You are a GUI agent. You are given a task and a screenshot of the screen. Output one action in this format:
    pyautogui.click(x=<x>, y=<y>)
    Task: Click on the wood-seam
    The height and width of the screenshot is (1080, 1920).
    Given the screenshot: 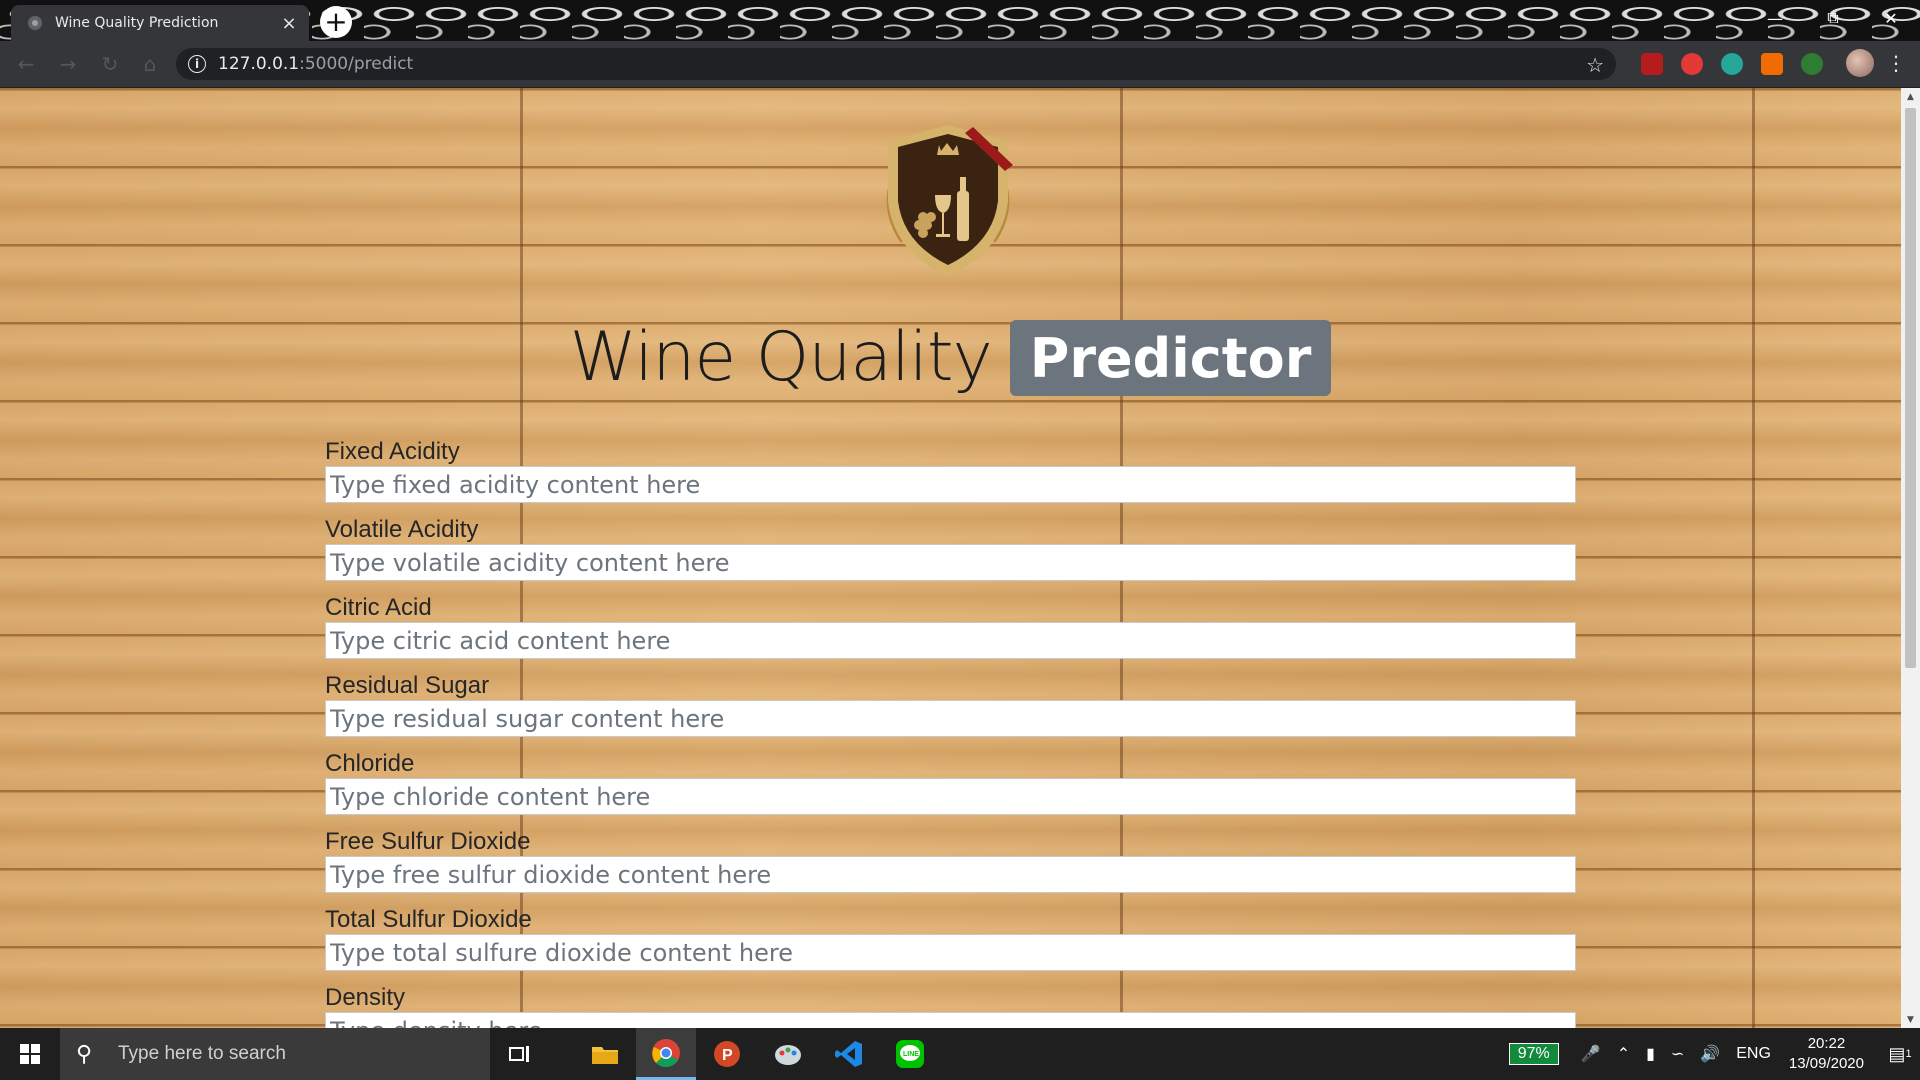 What is the action you would take?
    pyautogui.click(x=1753, y=558)
    